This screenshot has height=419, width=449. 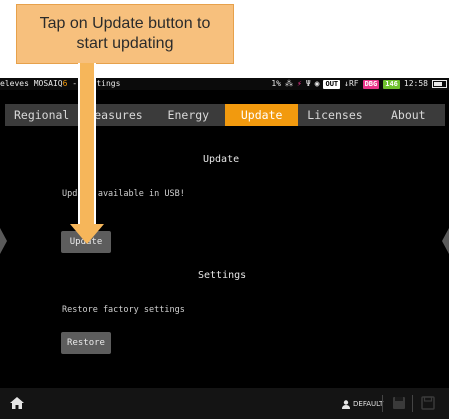 I want to click on bottom-bar: DEFAULT, so click(x=224, y=403).